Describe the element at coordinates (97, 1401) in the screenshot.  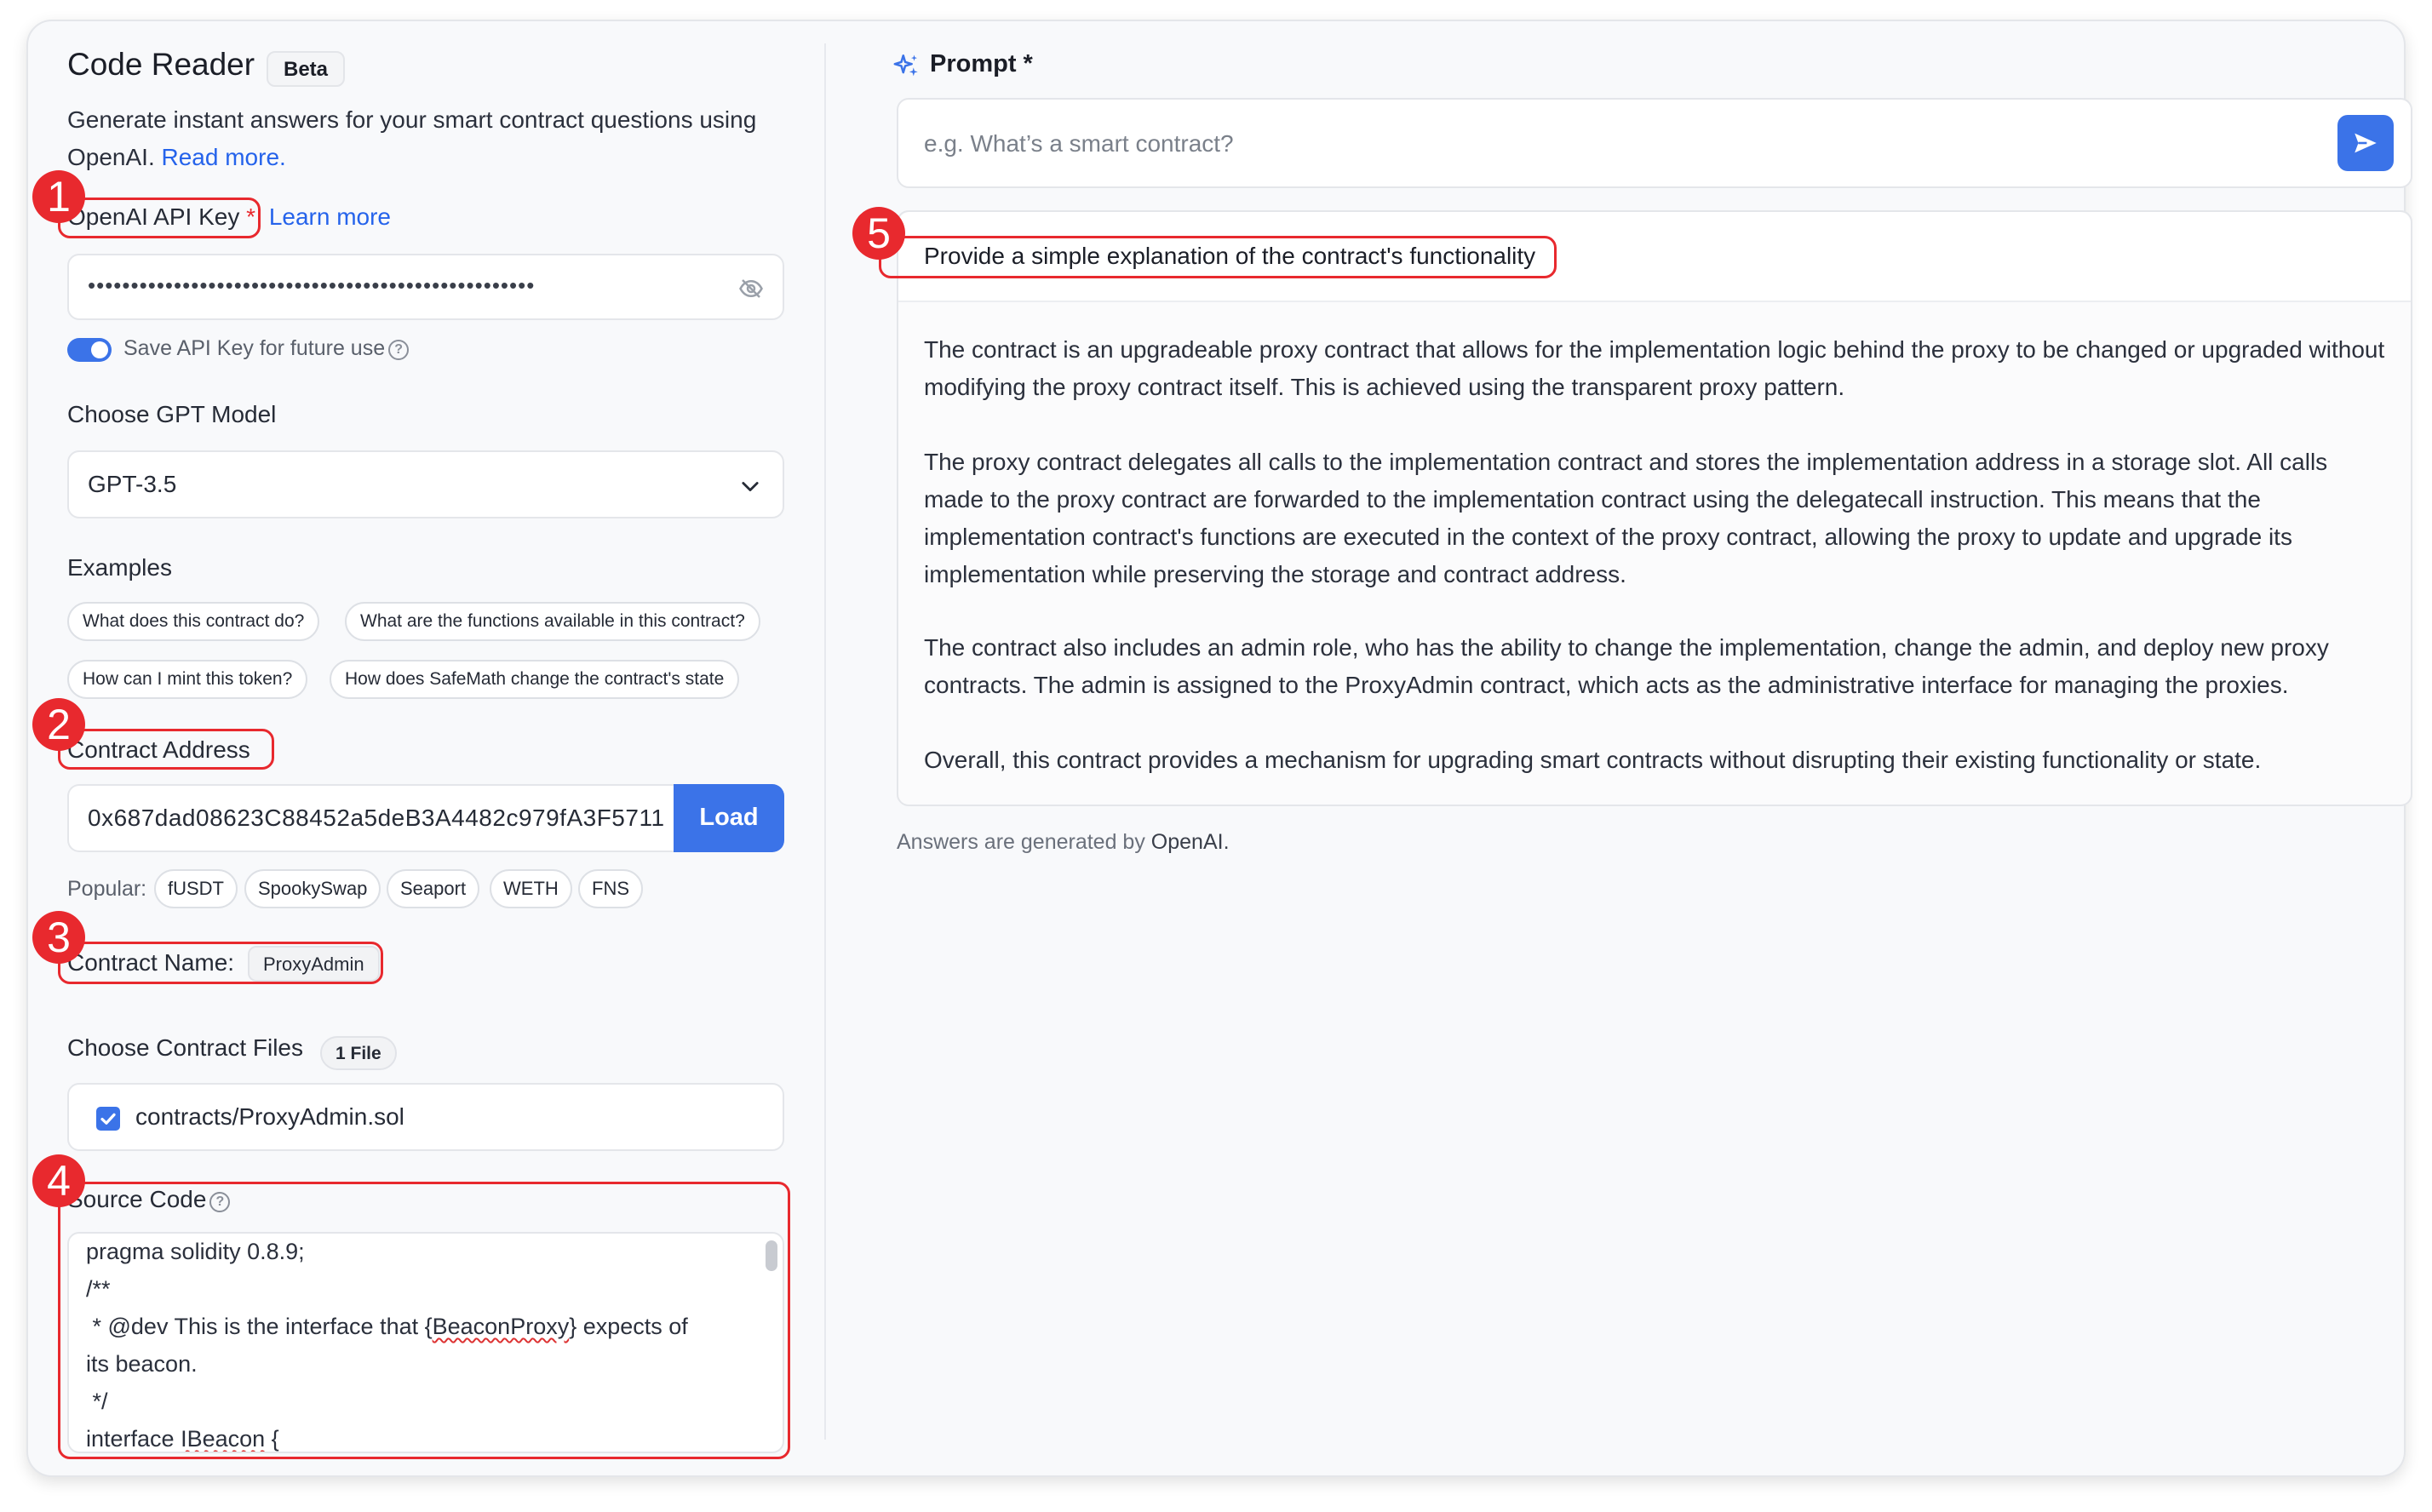
I see `code-line: */` at that location.